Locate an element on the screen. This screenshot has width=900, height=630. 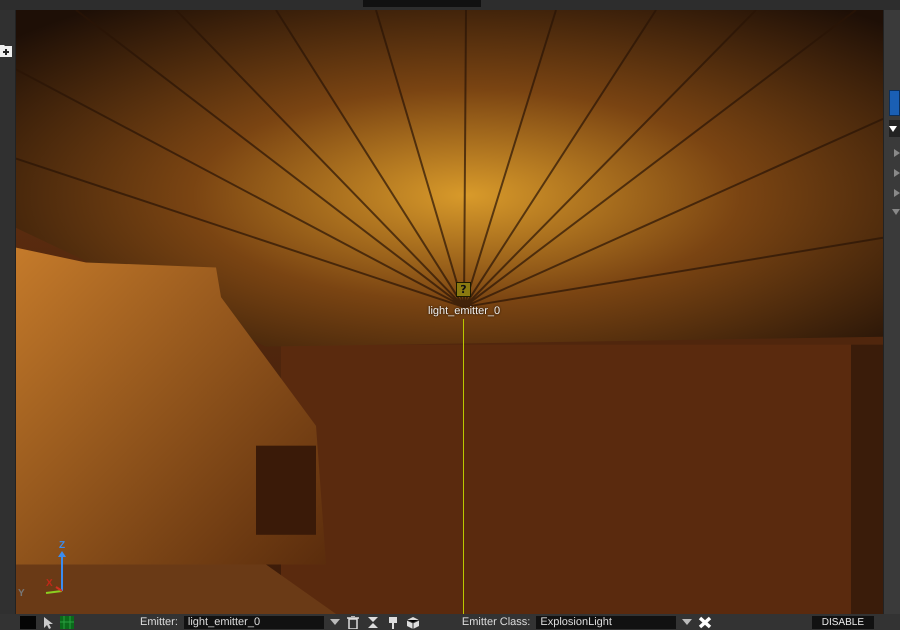
emitter-class-label: Emitter Class: is located at coordinates (496, 622).